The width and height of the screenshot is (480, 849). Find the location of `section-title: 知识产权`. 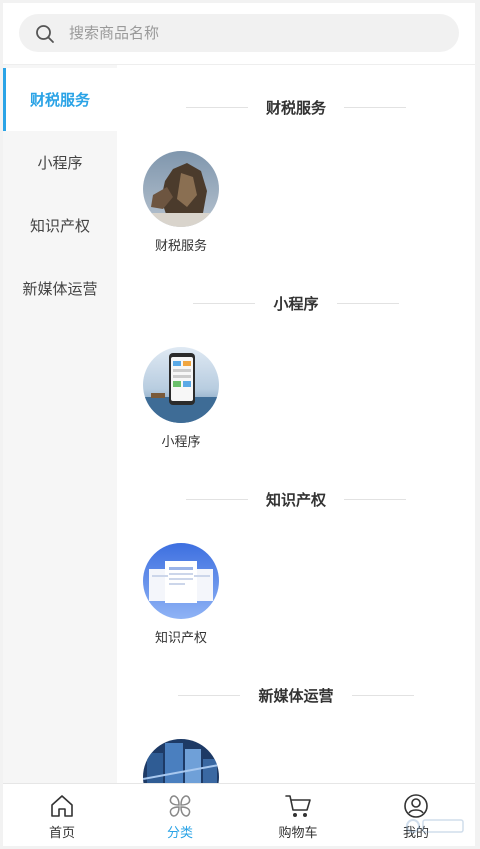

section-title: 知识产权 is located at coordinates (296, 499).